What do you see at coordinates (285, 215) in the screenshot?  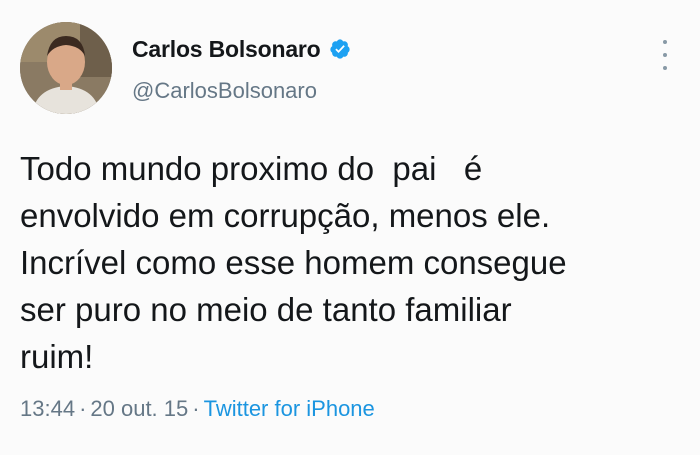 I see `tweet-line: envolvido em corrupção, menos ele.` at bounding box center [285, 215].